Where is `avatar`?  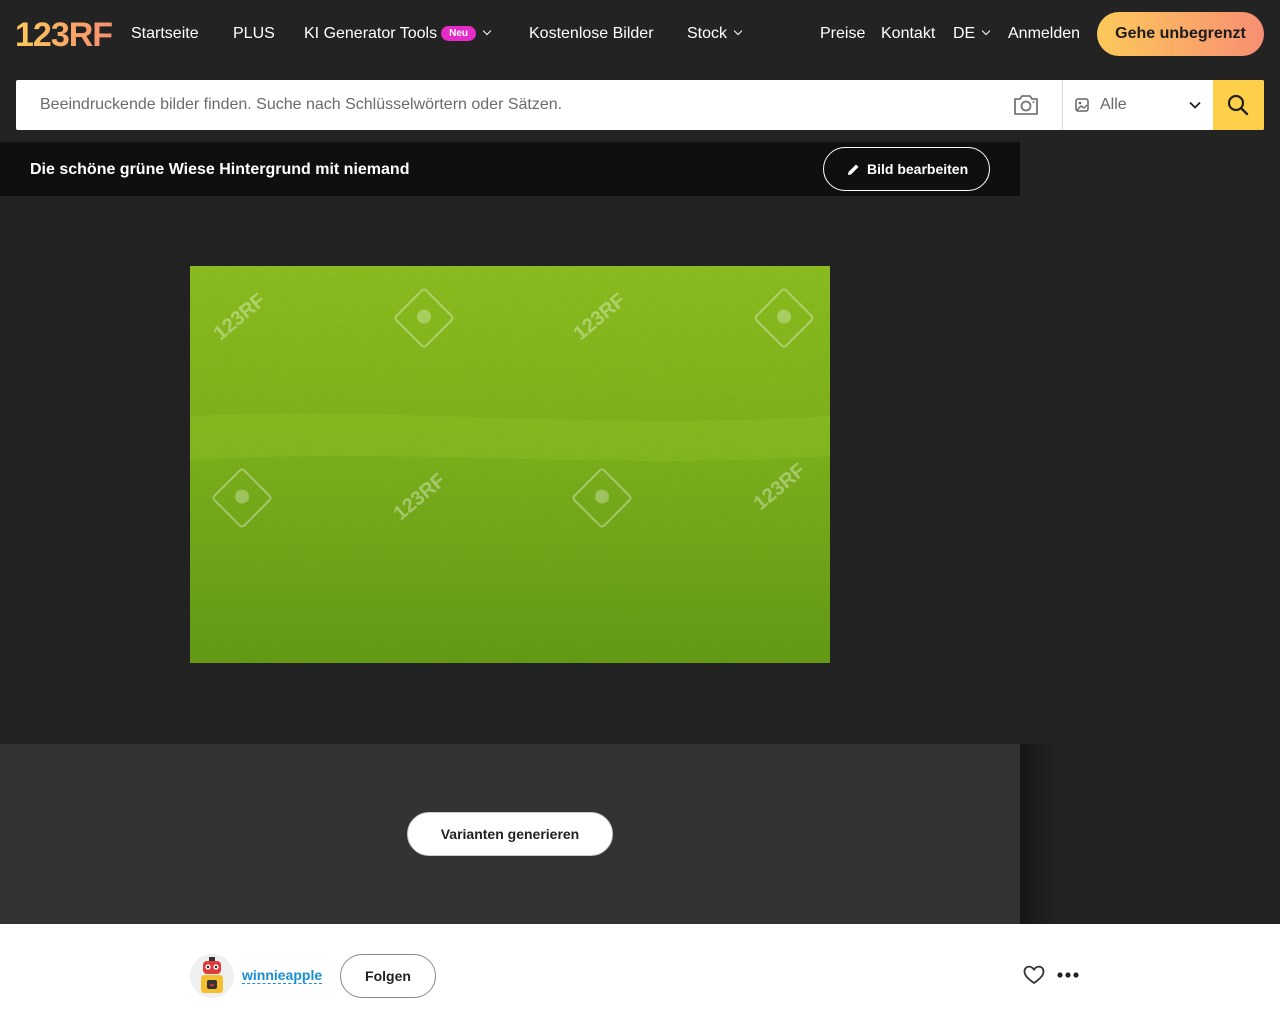
avatar is located at coordinates (212, 976).